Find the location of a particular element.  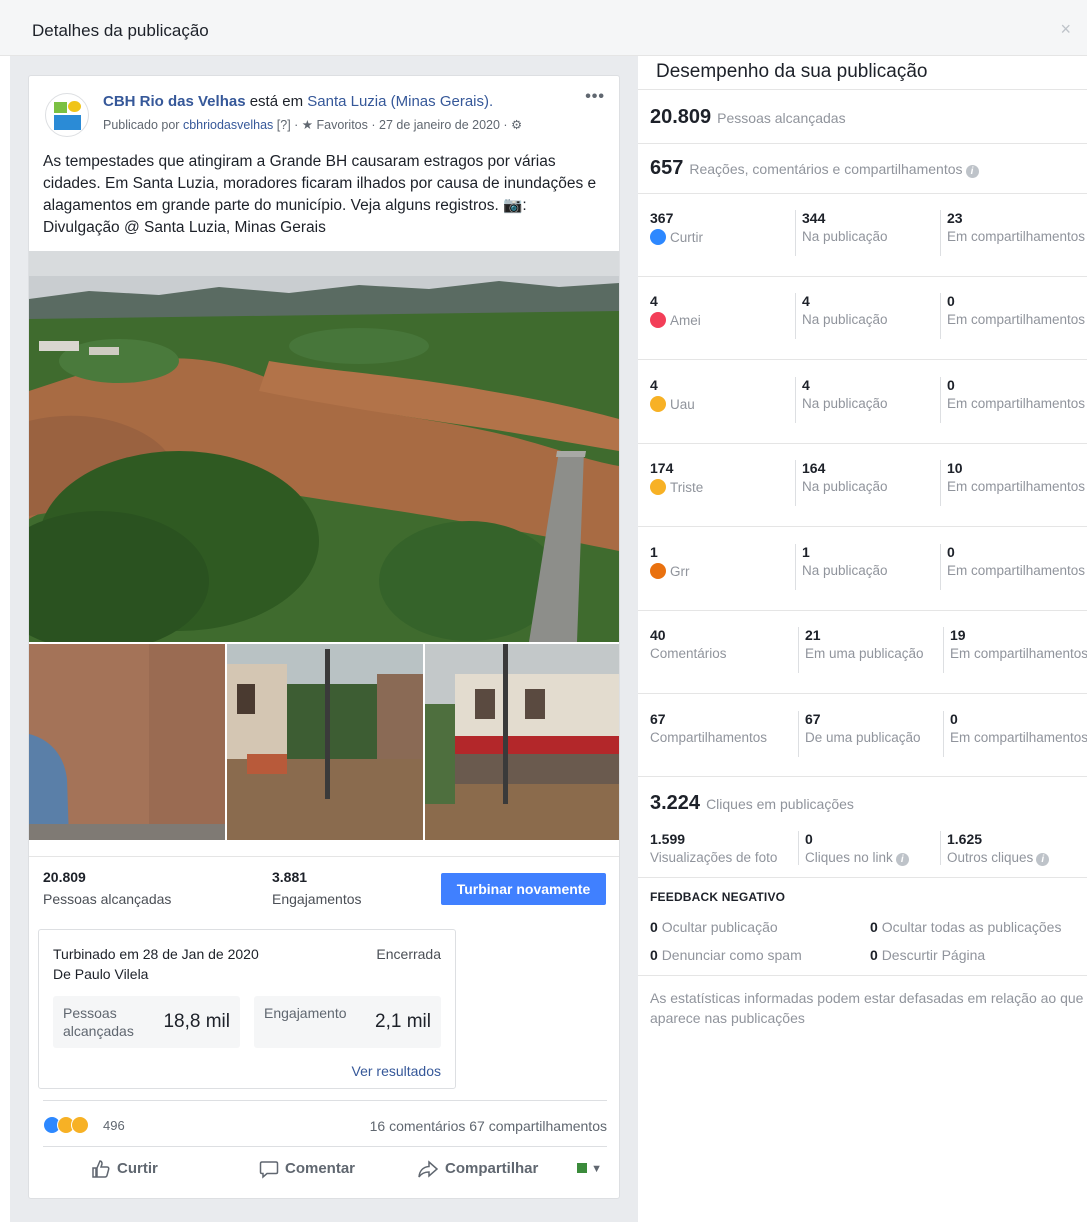

comments-on-shares: 19 is located at coordinates (958, 635).